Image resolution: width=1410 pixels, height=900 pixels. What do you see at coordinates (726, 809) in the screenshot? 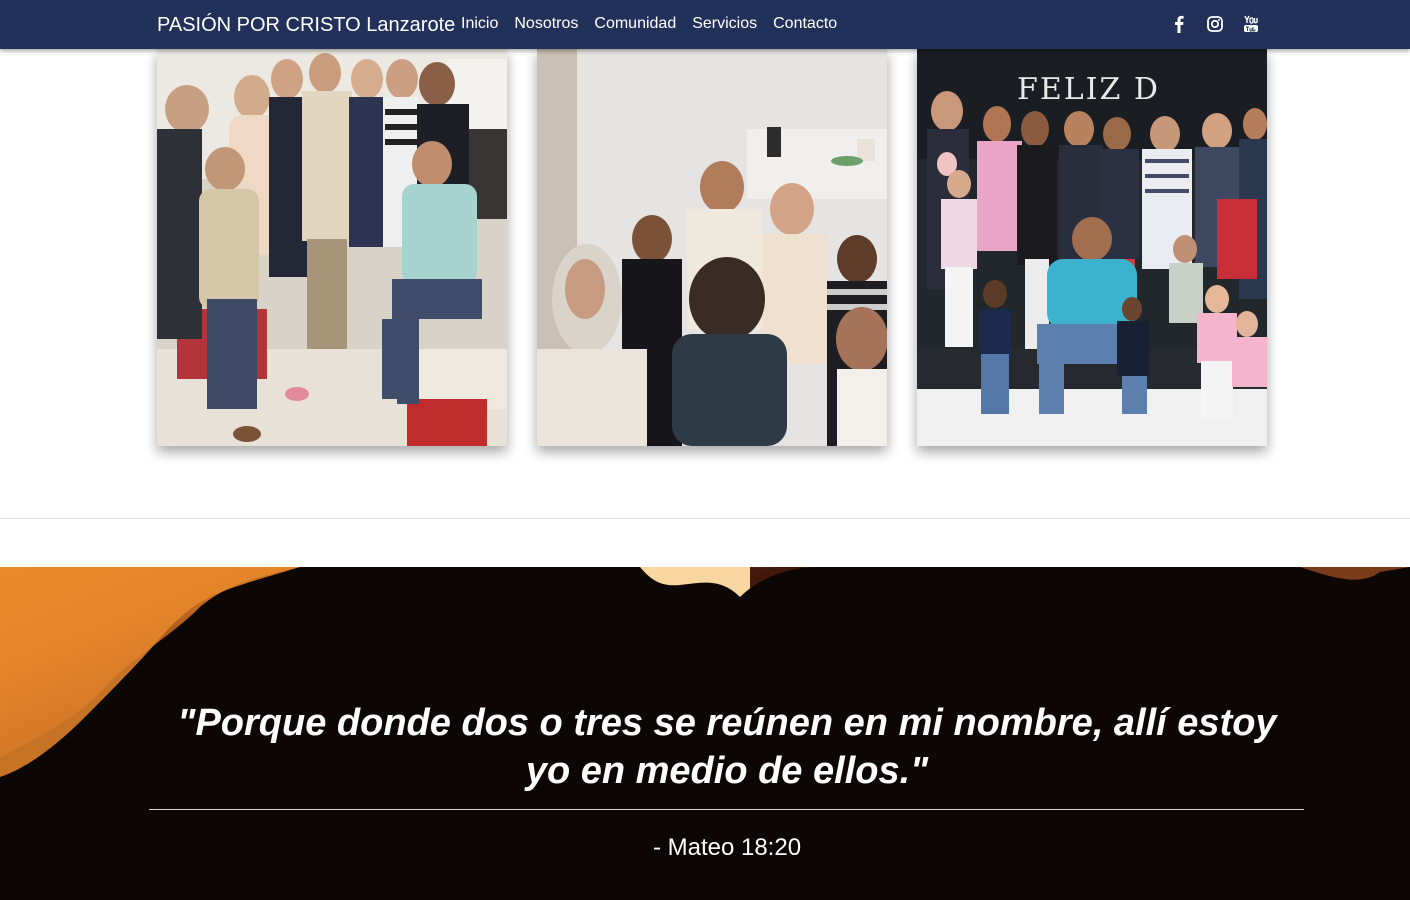
I see `quote-divider` at bounding box center [726, 809].